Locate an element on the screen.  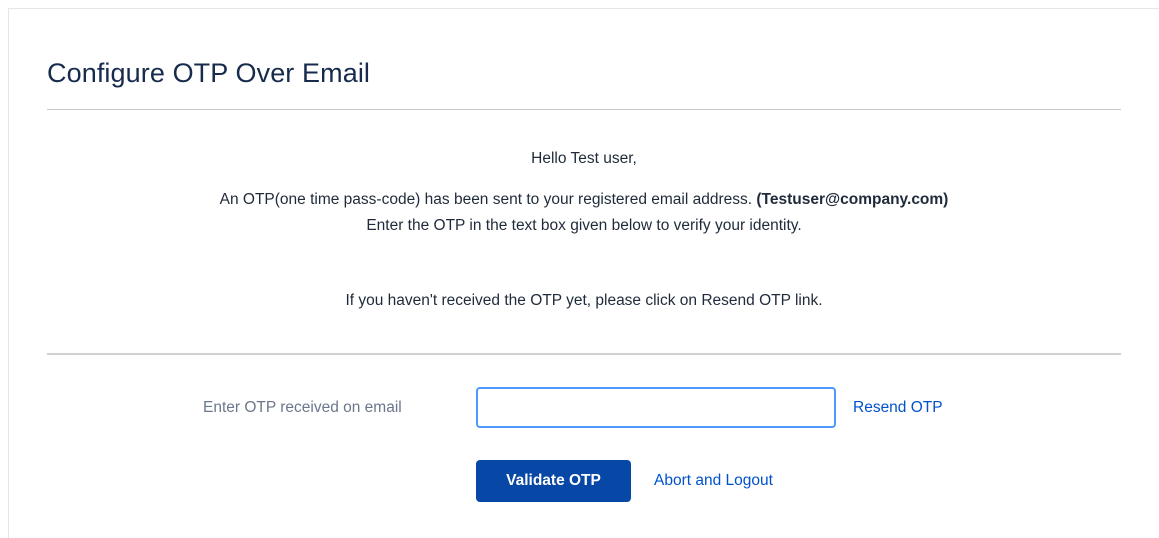
validate-otp-button: Validate OTP is located at coordinates (553, 481).